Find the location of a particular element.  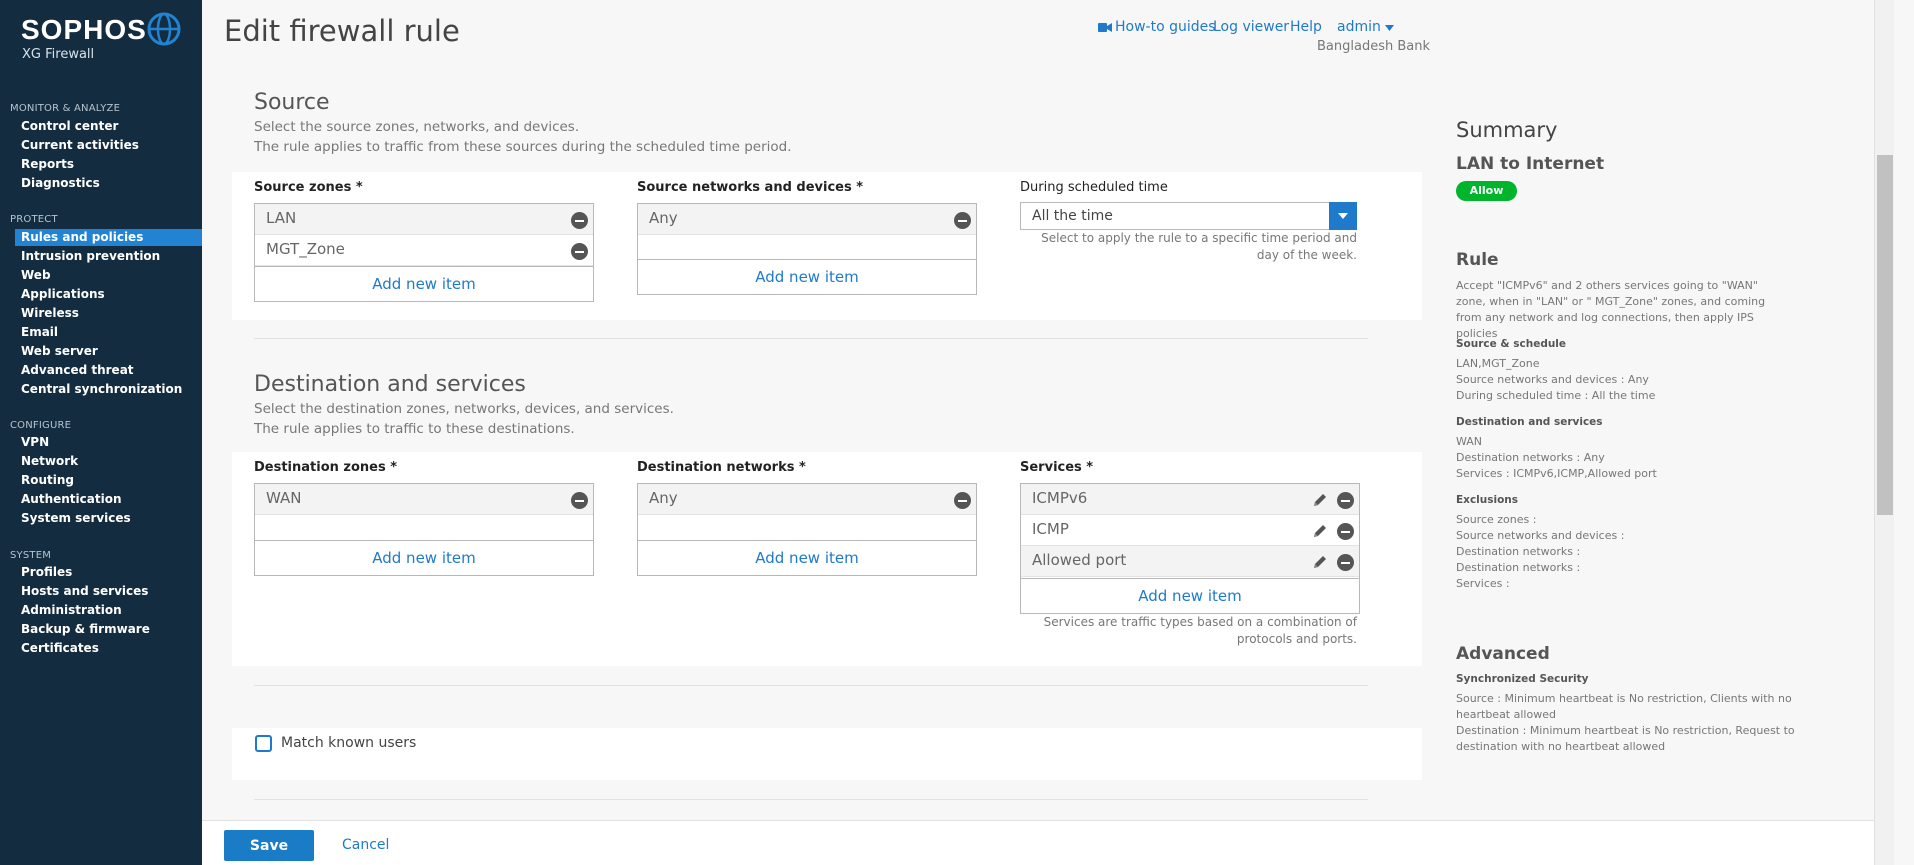

sidebar-item-system-services: System services is located at coordinates (108, 518).